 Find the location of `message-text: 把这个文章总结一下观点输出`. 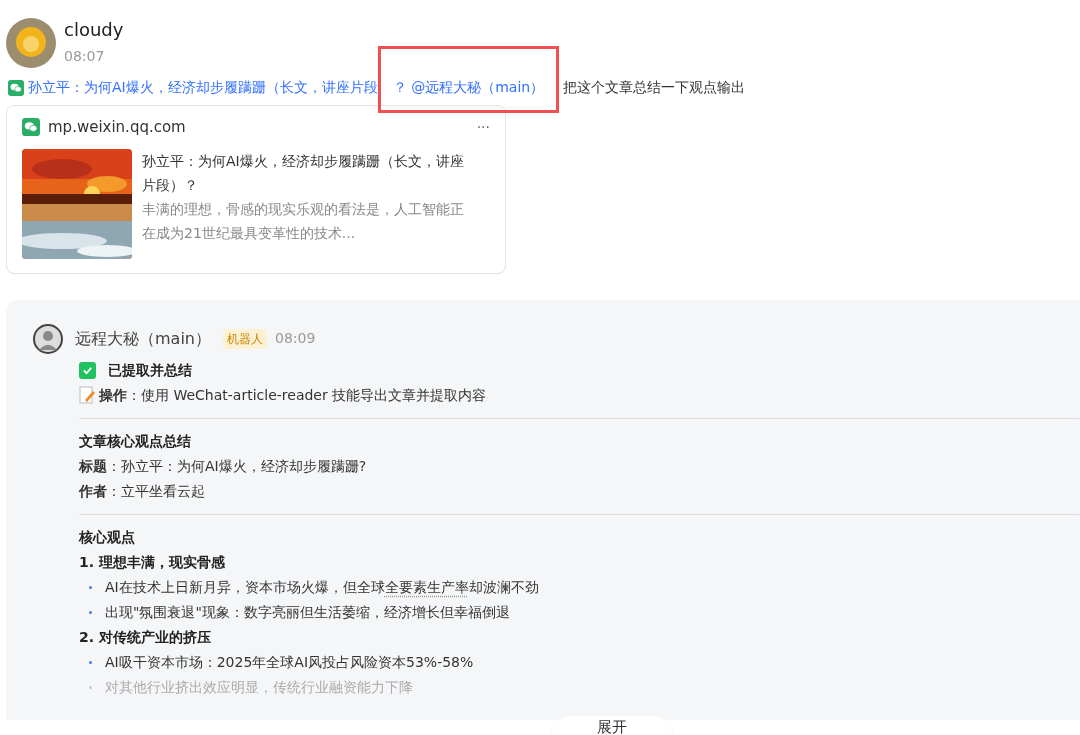

message-text: 把这个文章总结一下观点输出 is located at coordinates (654, 87).